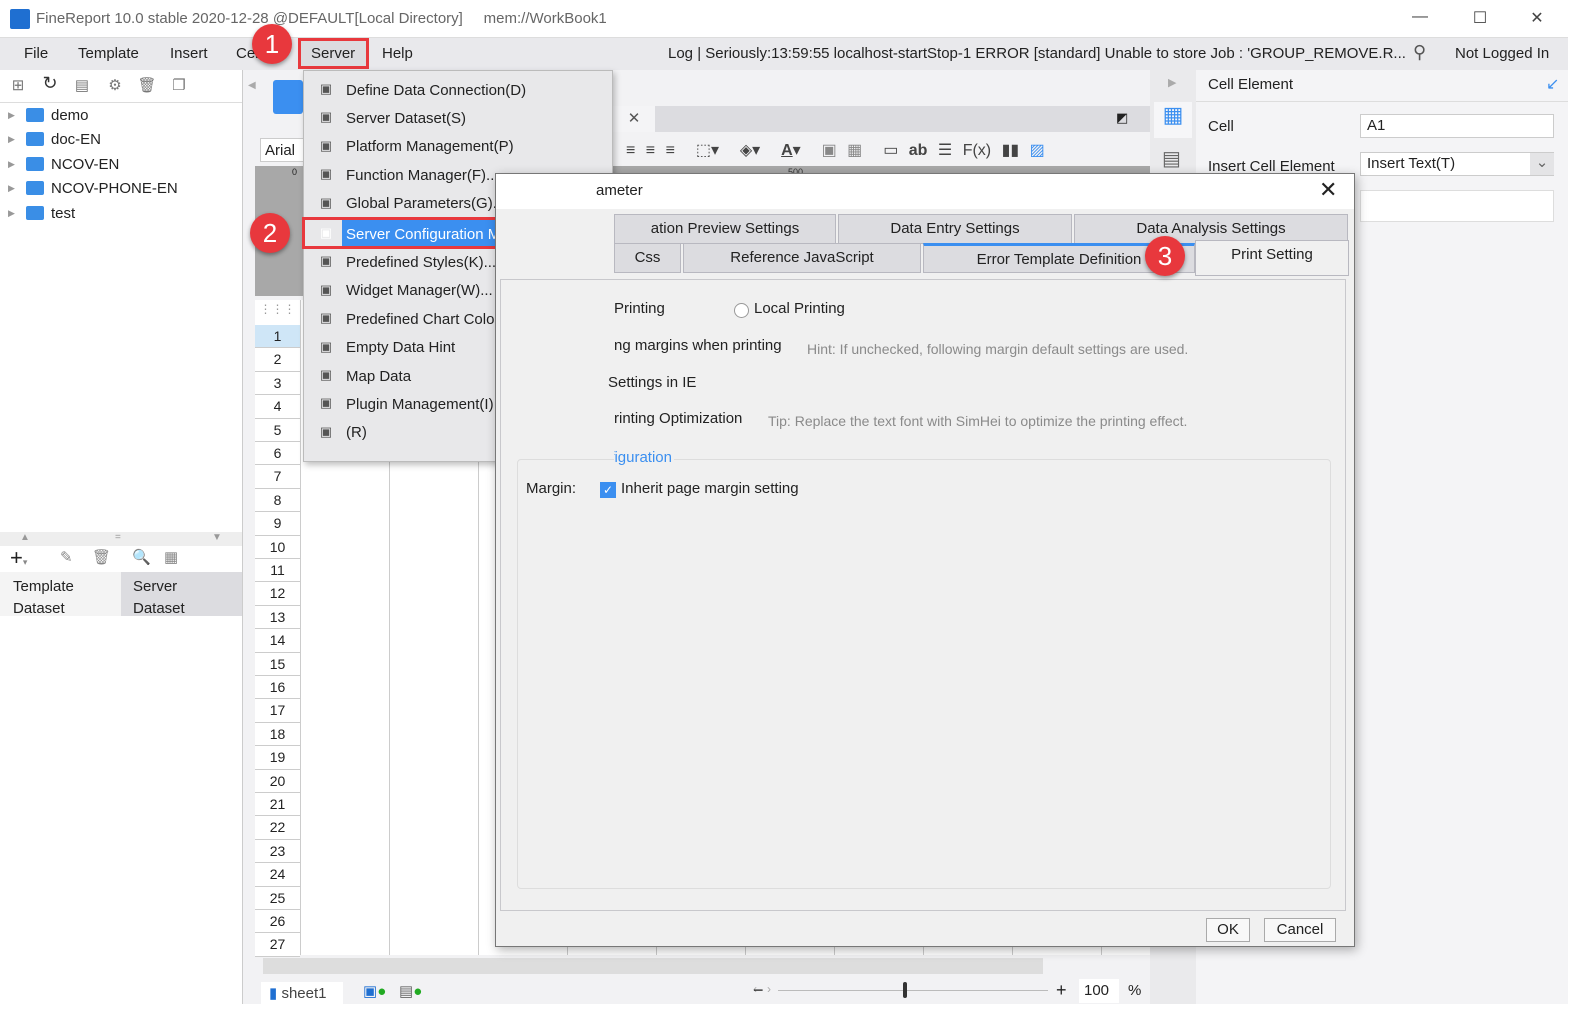  What do you see at coordinates (945, 150) in the screenshot?
I see `paragraph-icon: ☰` at bounding box center [945, 150].